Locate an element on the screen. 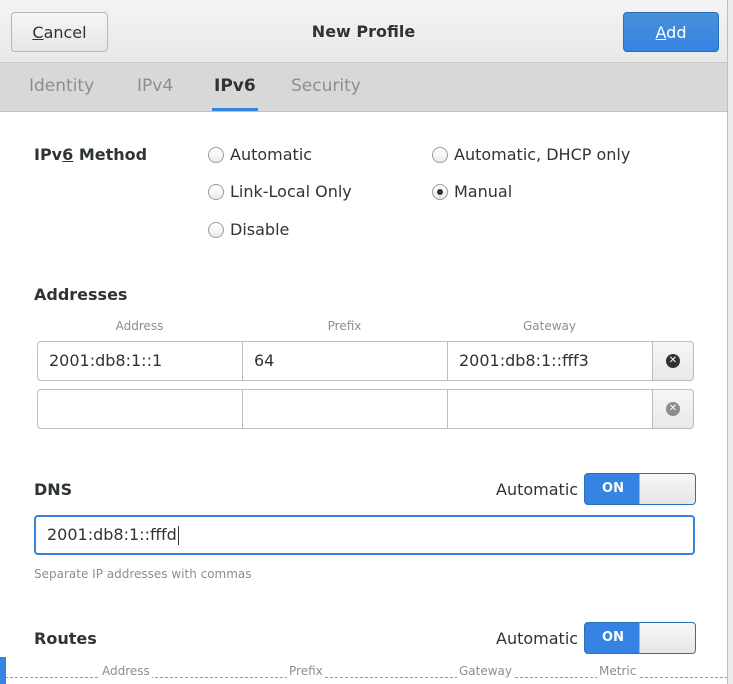  radio-manual: Manual is located at coordinates (472, 191).